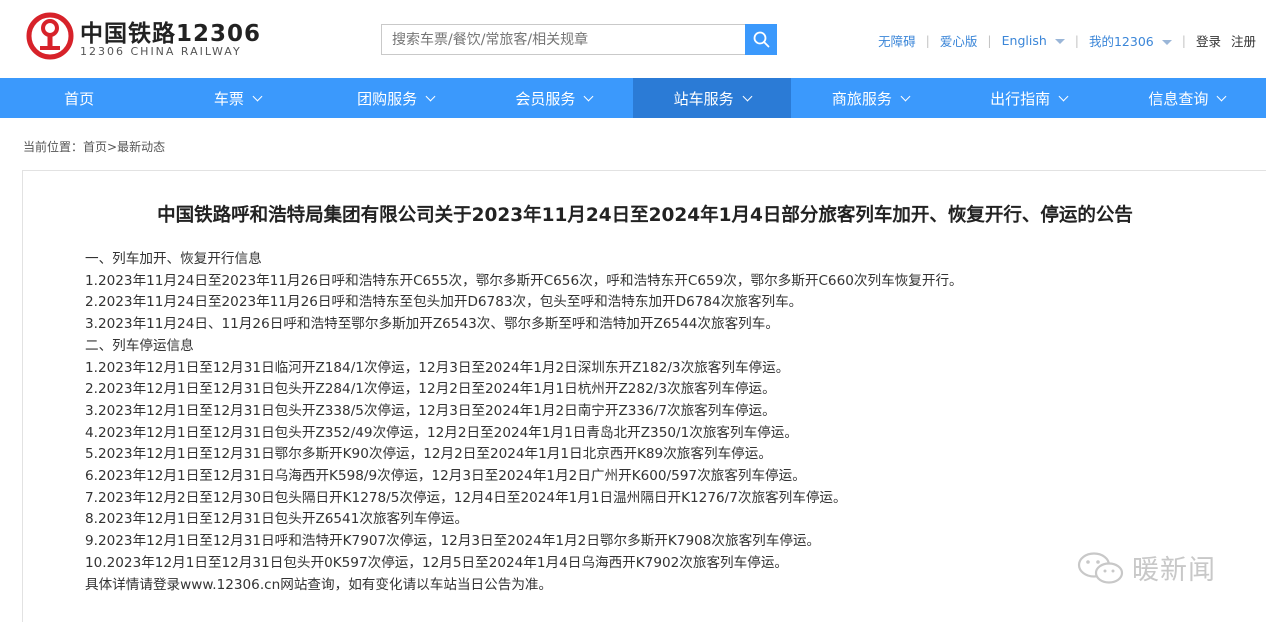 This screenshot has height=622, width=1266. I want to click on nav-item-member-service: 会员服务, so click(554, 98).